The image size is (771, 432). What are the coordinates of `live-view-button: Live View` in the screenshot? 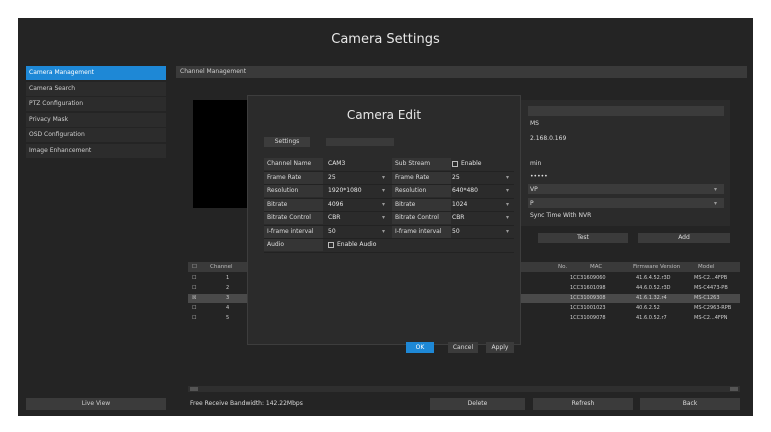 It's located at (96, 404).